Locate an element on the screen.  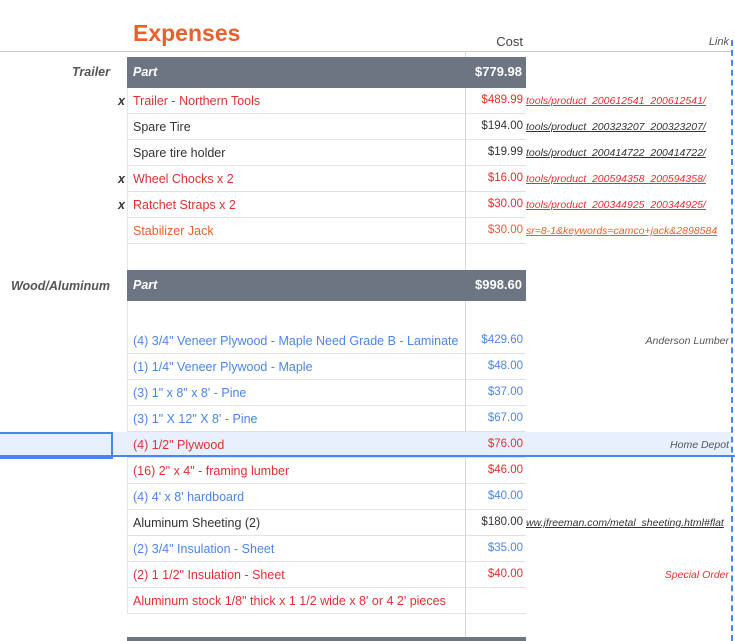
section-header-trailer: Part $779.98 is located at coordinates (326, 72).